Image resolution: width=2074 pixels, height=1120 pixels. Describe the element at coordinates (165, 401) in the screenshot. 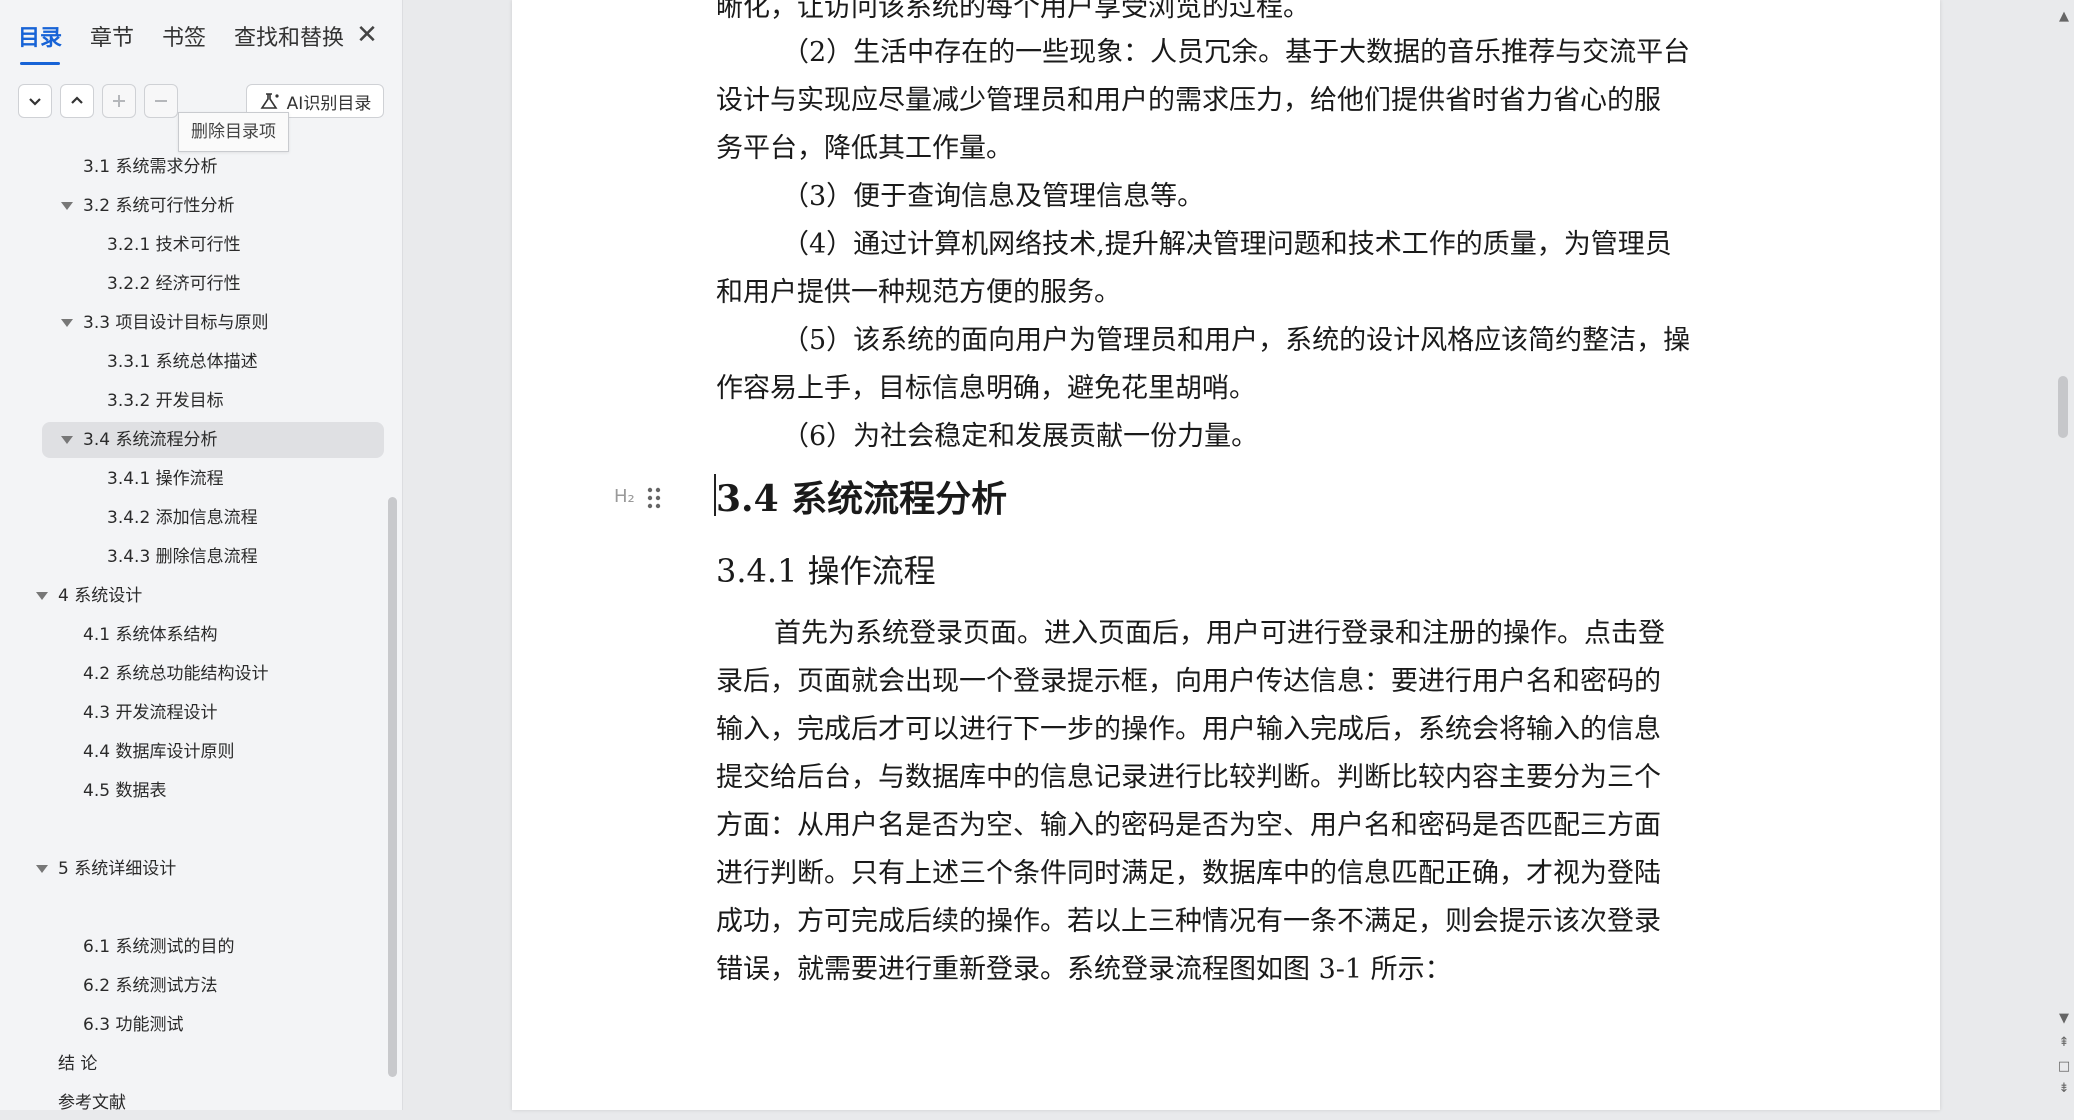

I see `toc-item-label: 3.3.2 开发目标` at that location.